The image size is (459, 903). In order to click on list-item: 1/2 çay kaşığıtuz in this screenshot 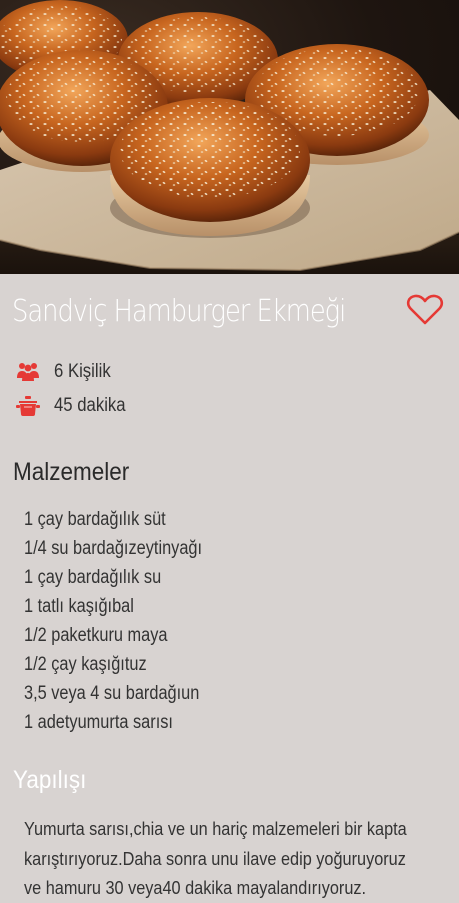, I will do `click(85, 664)`.